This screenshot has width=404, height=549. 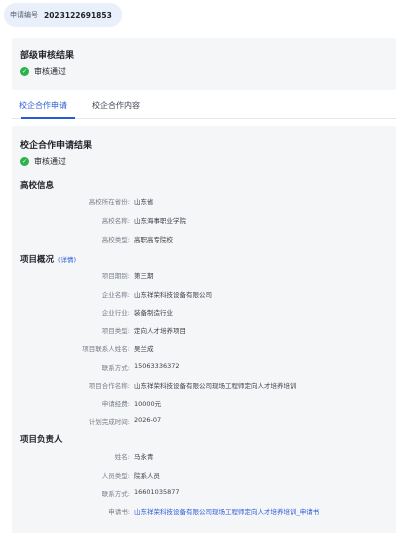 What do you see at coordinates (144, 349) in the screenshot?
I see `field-value: 吴兰成` at bounding box center [144, 349].